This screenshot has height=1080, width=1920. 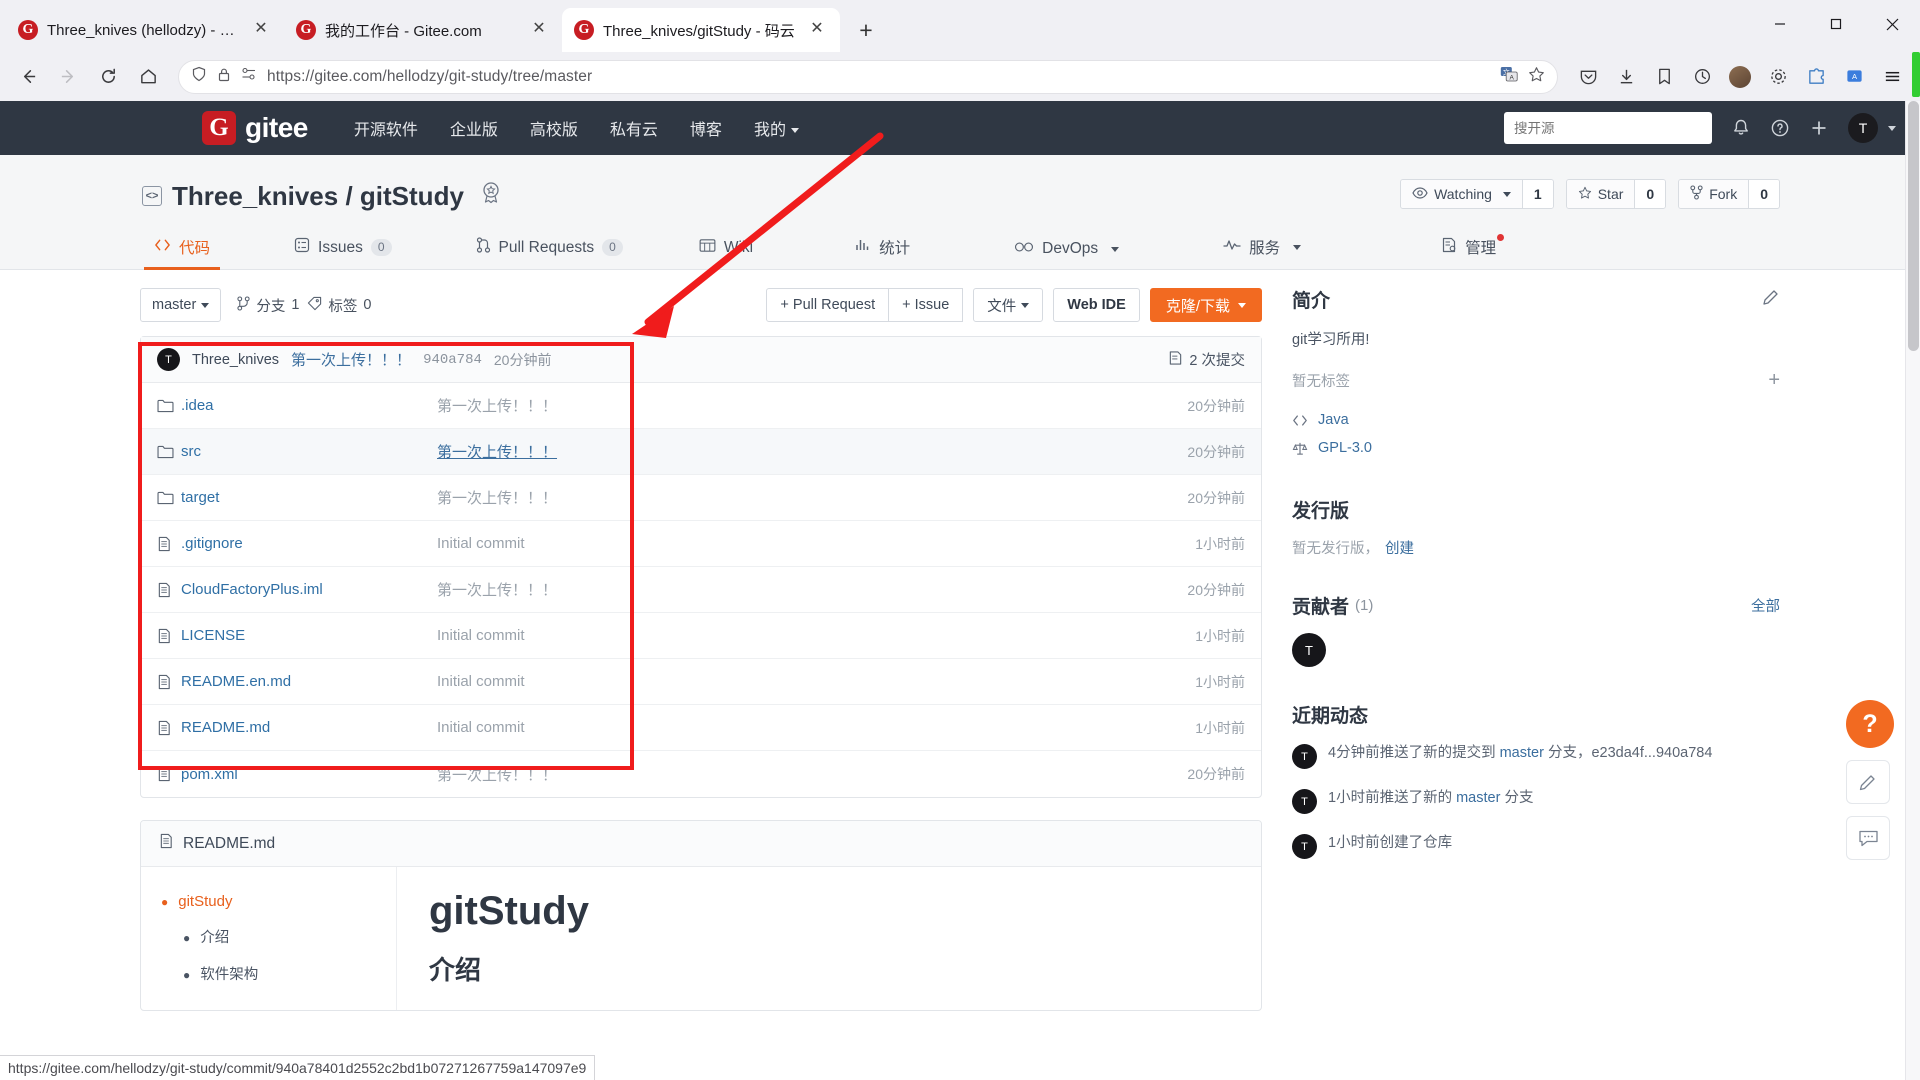 What do you see at coordinates (866, 30) in the screenshot?
I see `new-tab-button: +` at bounding box center [866, 30].